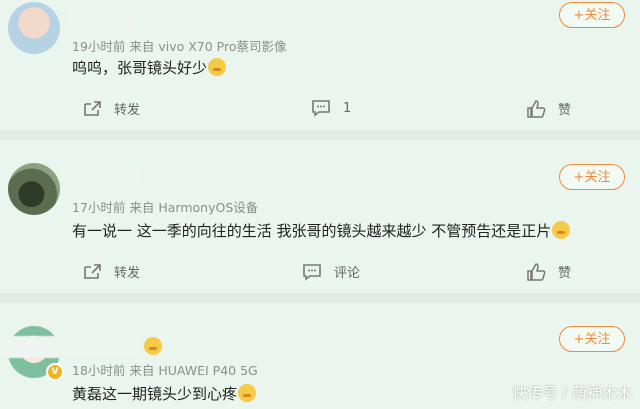 This screenshot has height=409, width=640. Describe the element at coordinates (140, 68) in the screenshot. I see `comment-text-content: 呜呜，张哥镜头好少` at that location.